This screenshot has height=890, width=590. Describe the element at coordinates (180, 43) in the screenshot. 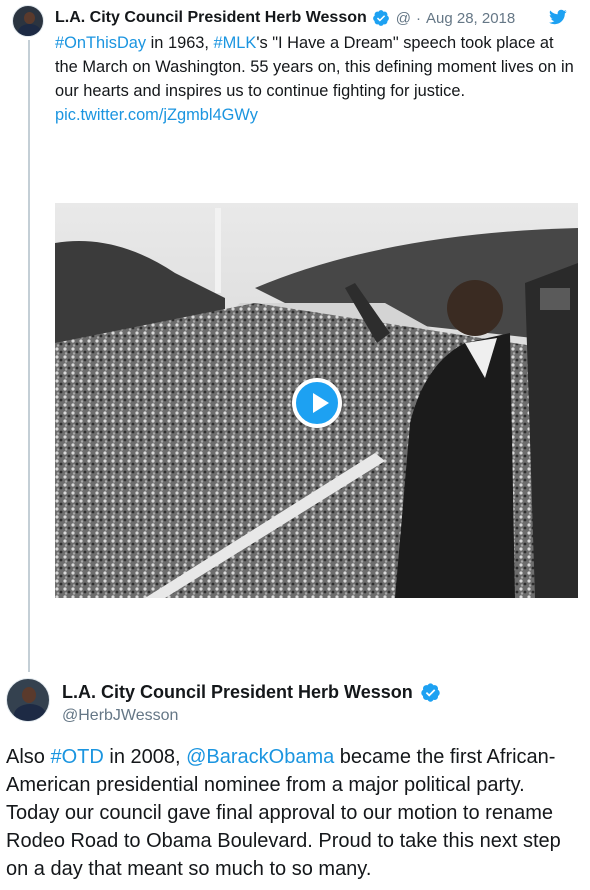

I see `tweet-text-segment: in 1963,` at that location.